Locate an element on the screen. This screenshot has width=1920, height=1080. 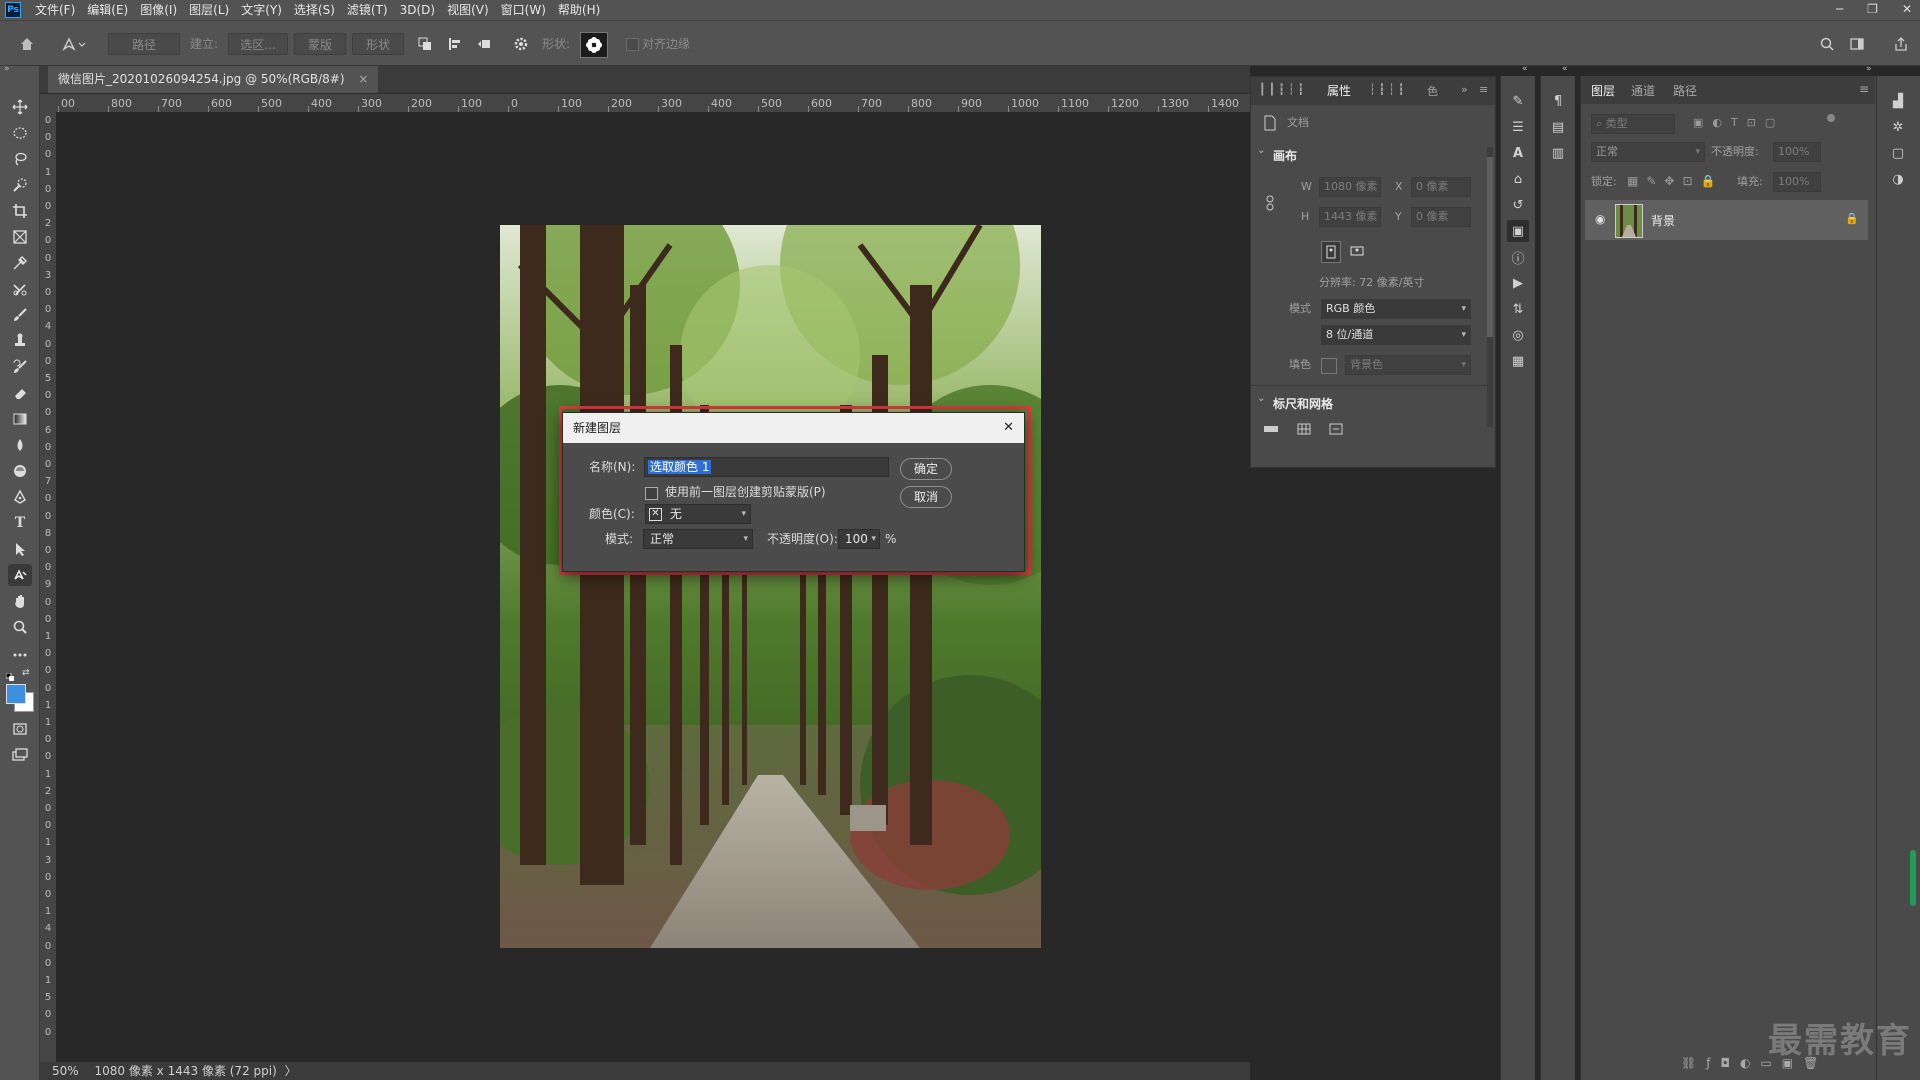
type-tool-icon: T is located at coordinates (20, 523).